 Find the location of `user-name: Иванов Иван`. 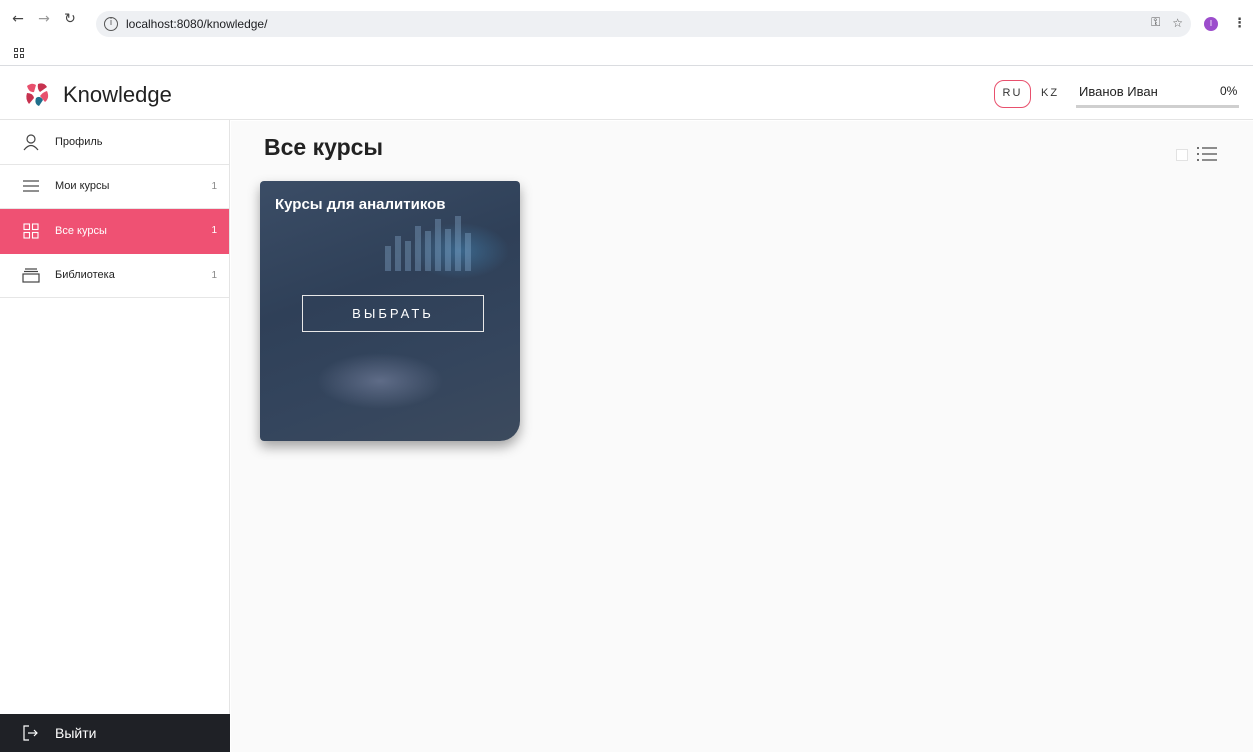

user-name: Иванов Иван is located at coordinates (1118, 91).